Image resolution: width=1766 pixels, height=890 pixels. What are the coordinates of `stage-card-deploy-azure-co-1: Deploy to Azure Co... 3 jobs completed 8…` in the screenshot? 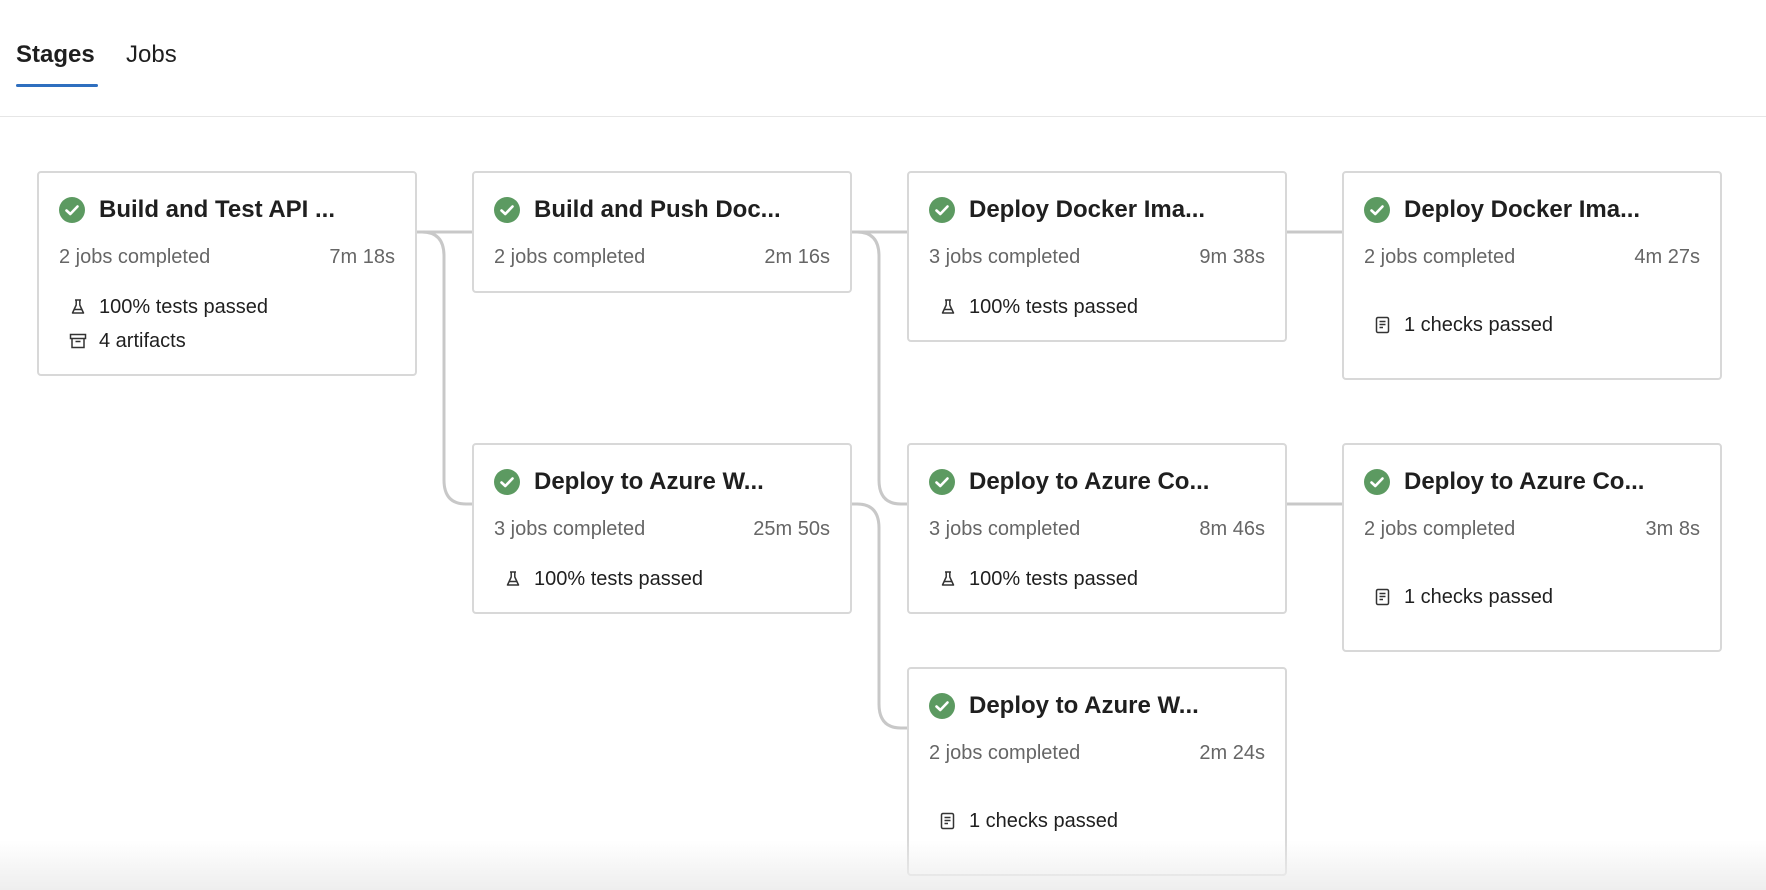 It's located at (1097, 528).